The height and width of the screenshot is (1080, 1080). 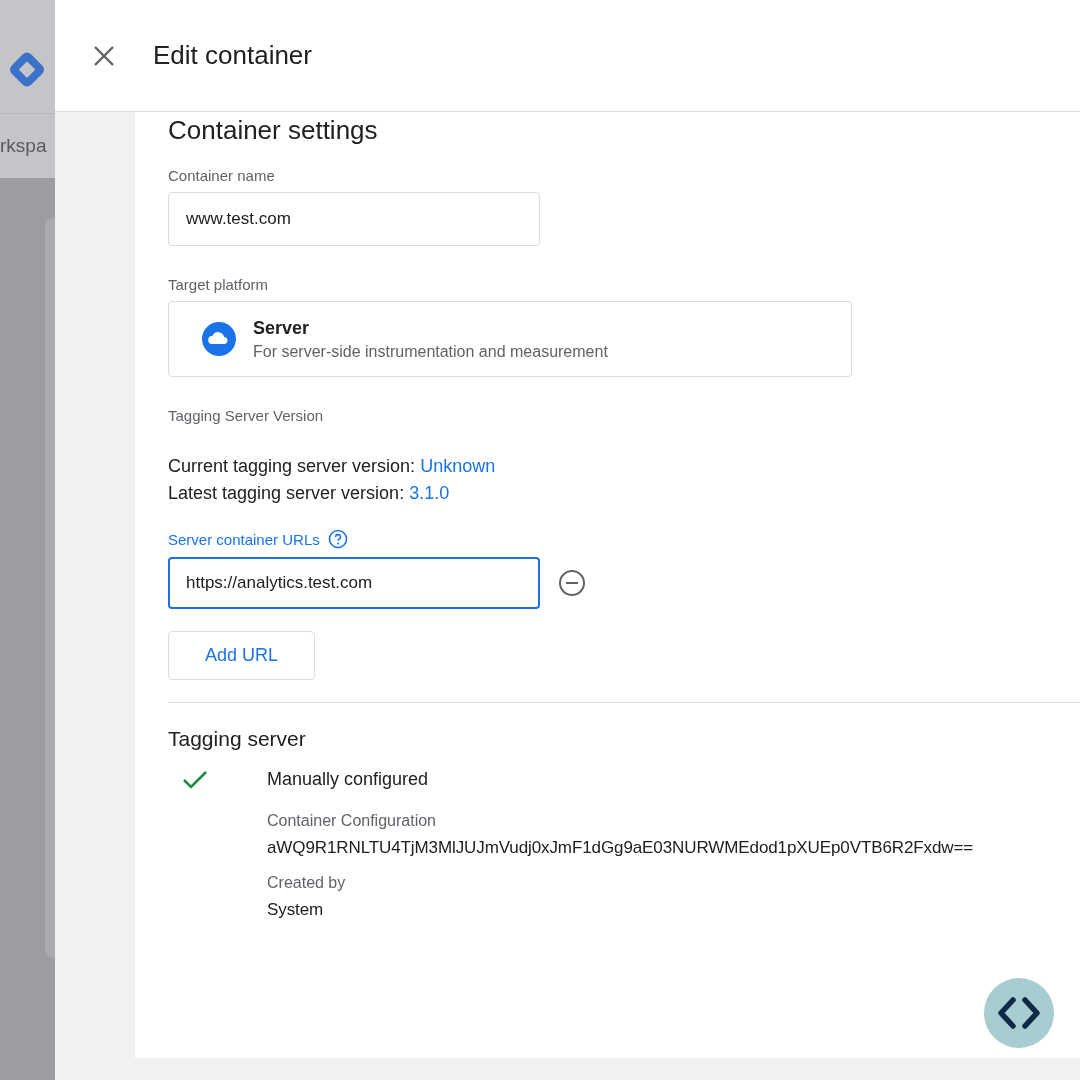 What do you see at coordinates (430, 351) in the screenshot?
I see `platform-description: For server-side instrumentation and measurement` at bounding box center [430, 351].